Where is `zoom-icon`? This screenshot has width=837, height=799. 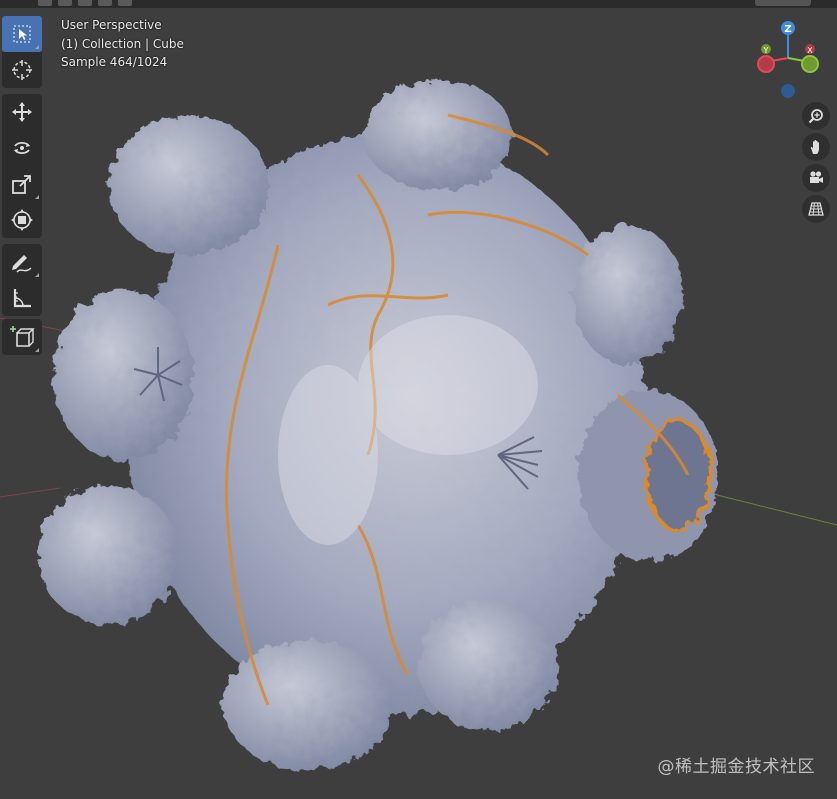
zoom-icon is located at coordinates (815, 116).